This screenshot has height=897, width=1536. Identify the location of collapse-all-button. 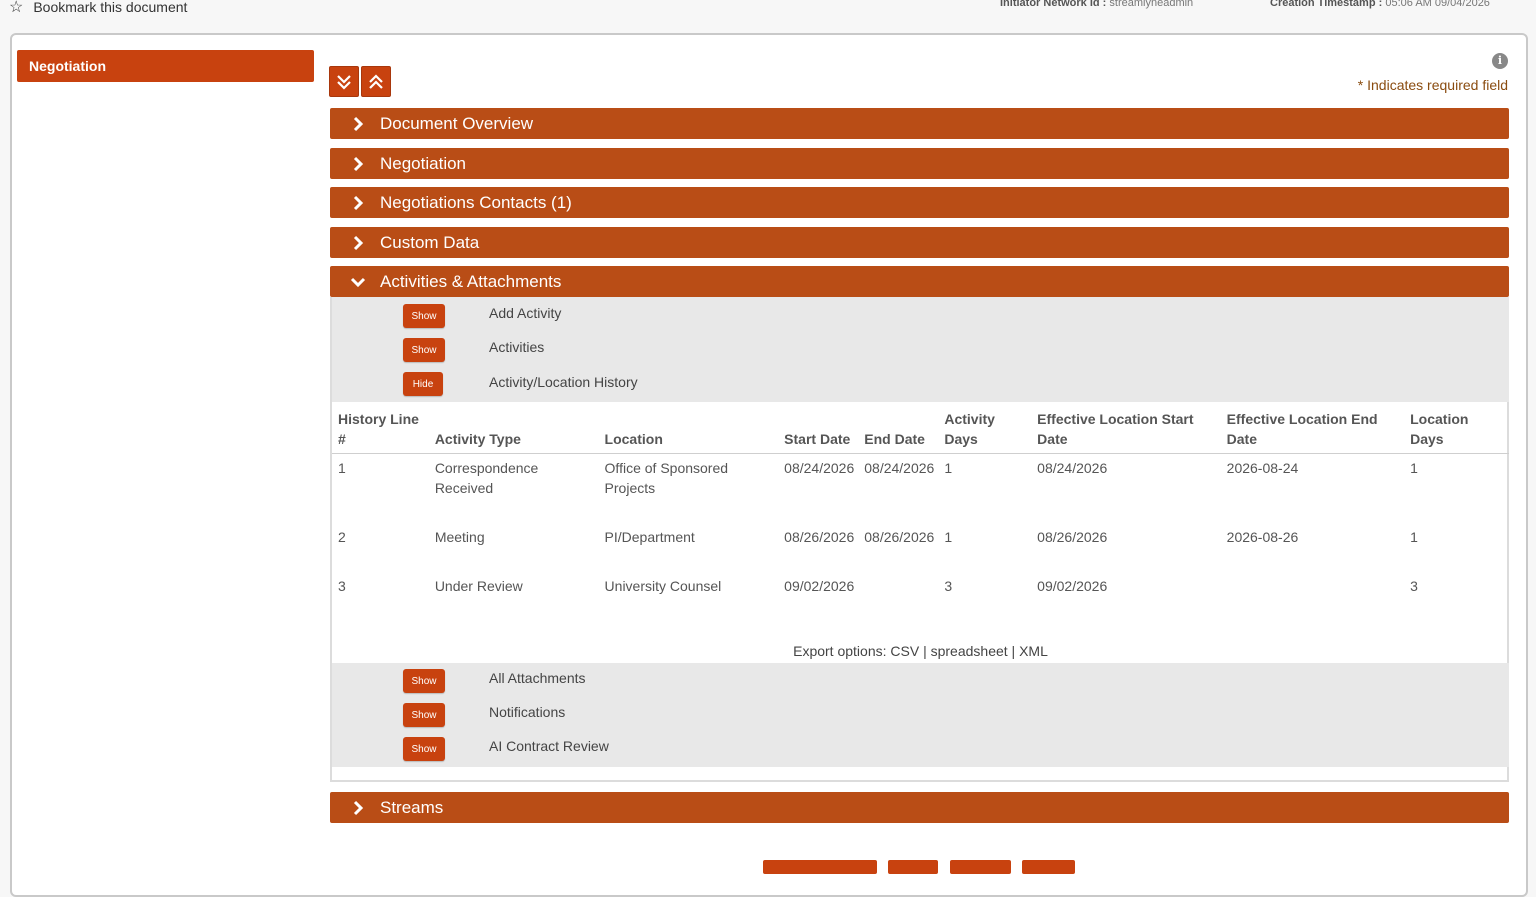
(376, 81).